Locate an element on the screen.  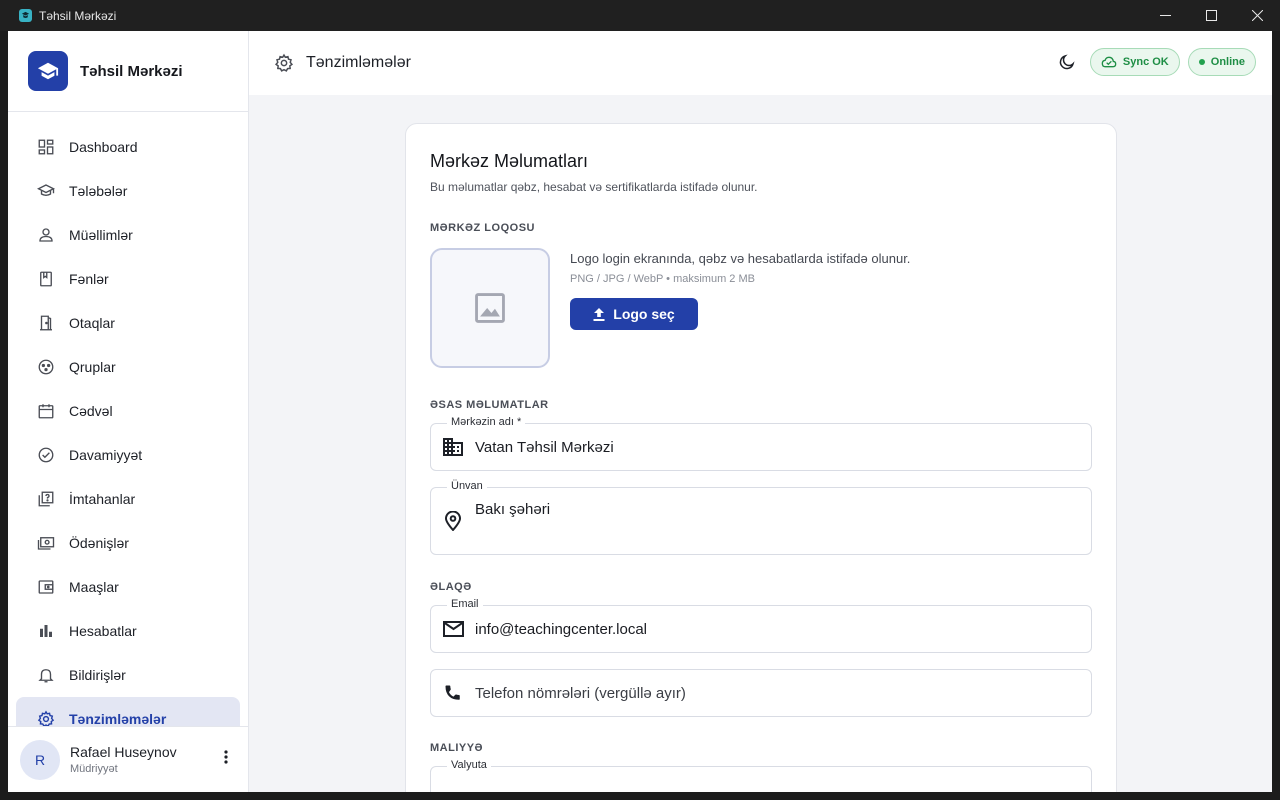
logo-hint: PNG / JPG / WebP • maksimum 2 MB is located at coordinates (662, 279).